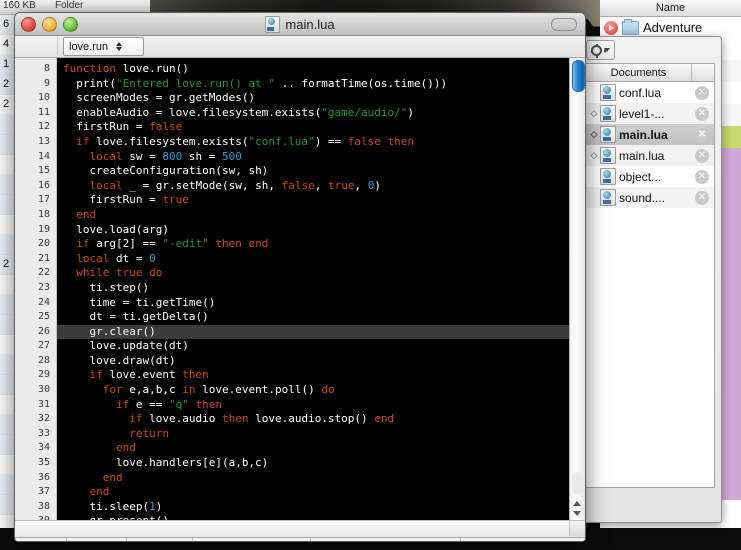 The width and height of the screenshot is (741, 550). I want to click on resize-grip, so click(577, 528).